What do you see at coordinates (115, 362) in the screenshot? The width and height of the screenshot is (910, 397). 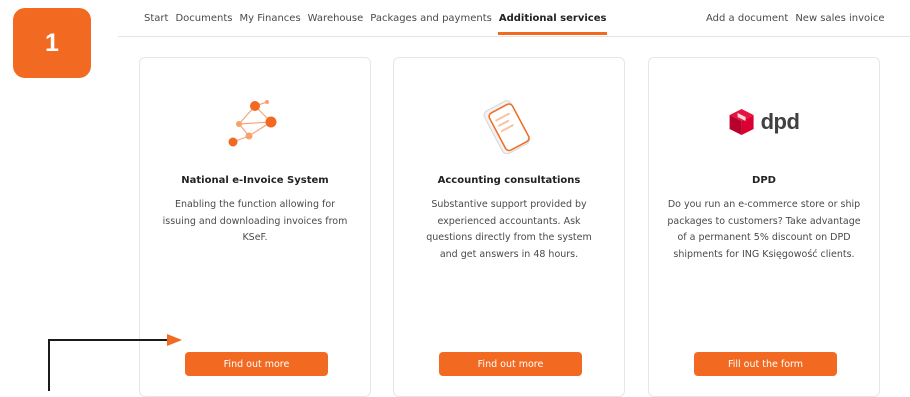 I see `annotation-arrow` at bounding box center [115, 362].